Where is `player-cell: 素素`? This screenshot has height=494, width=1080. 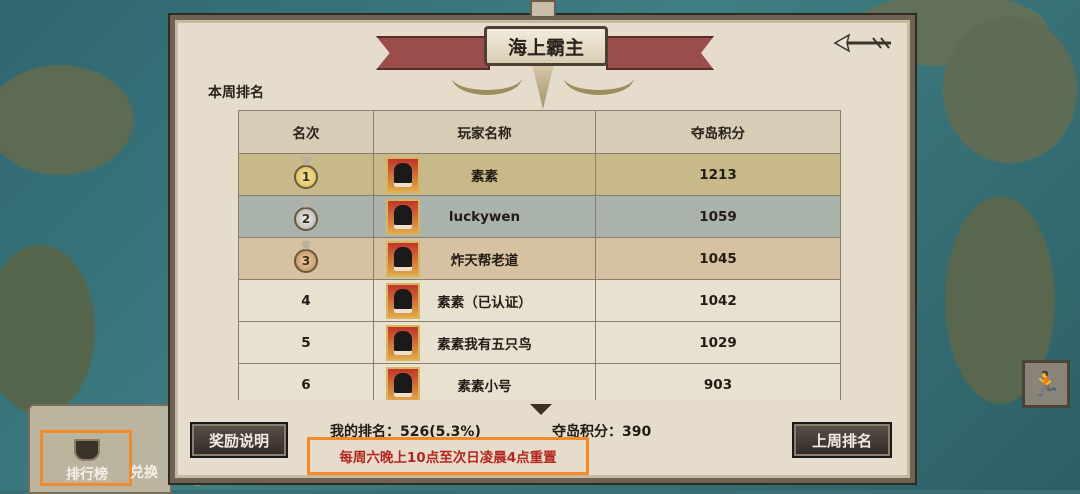
player-cell: 素素 is located at coordinates (484, 174).